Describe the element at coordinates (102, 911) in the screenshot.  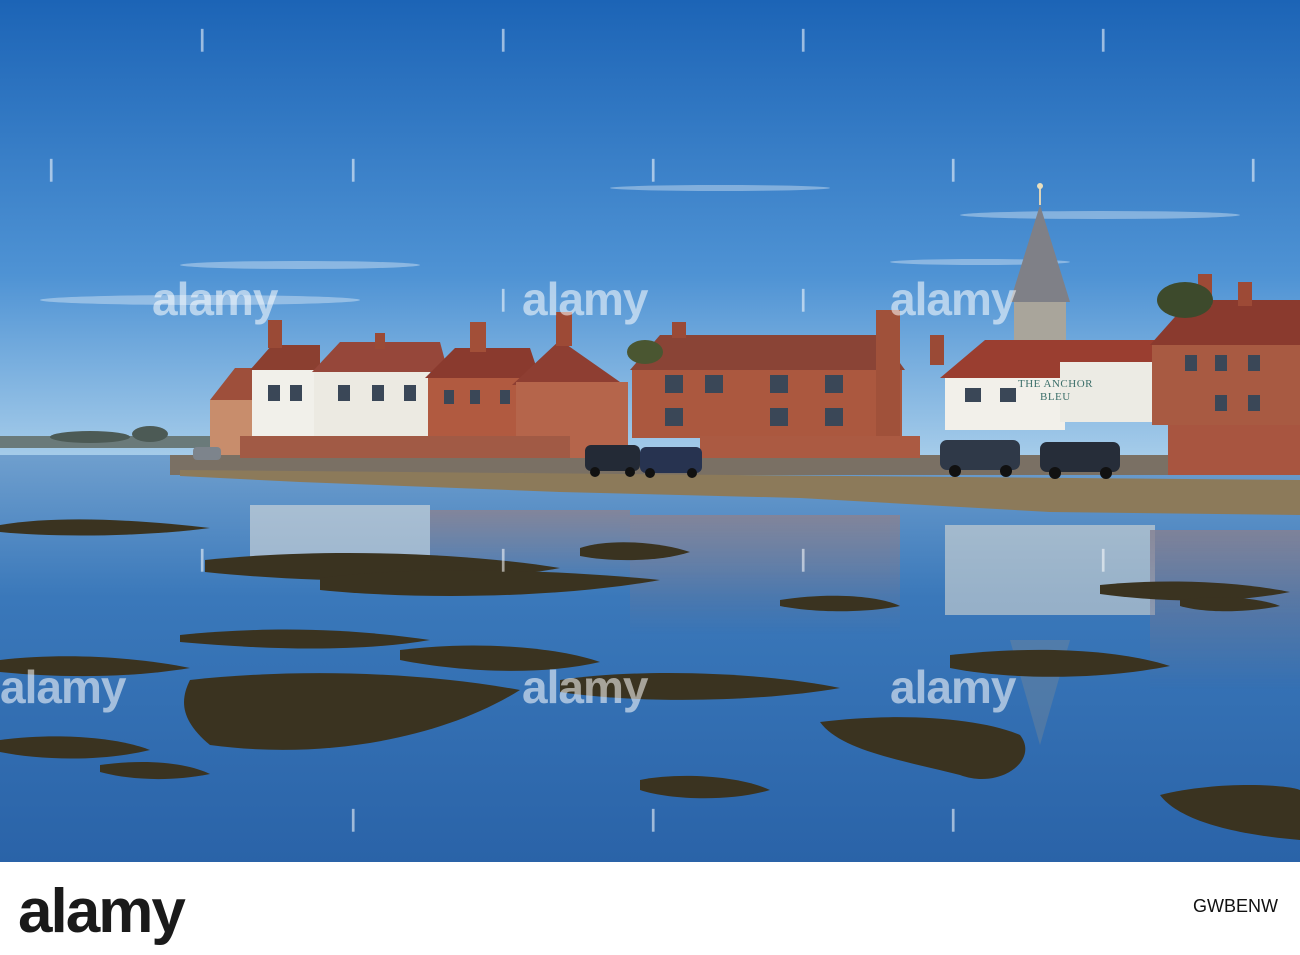
I see `footer-logo: alamy` at that location.